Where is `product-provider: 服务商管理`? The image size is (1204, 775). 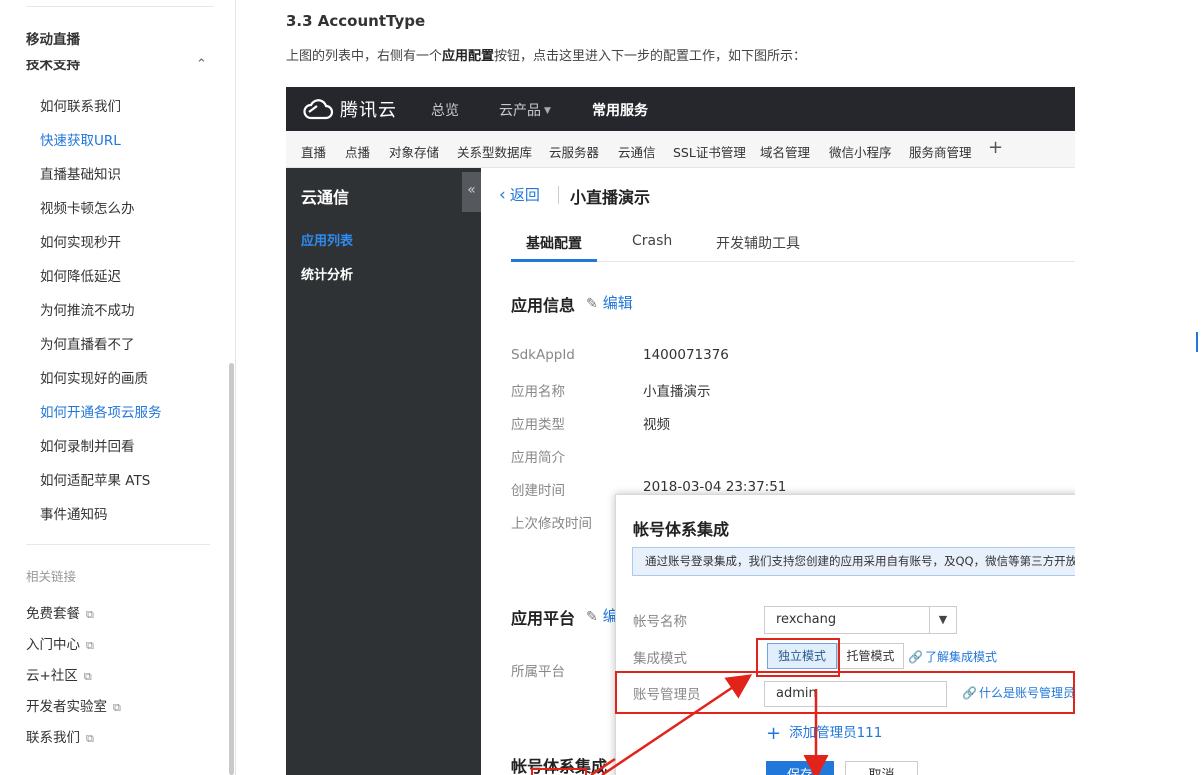
product-provider: 服务商管理 is located at coordinates (940, 151).